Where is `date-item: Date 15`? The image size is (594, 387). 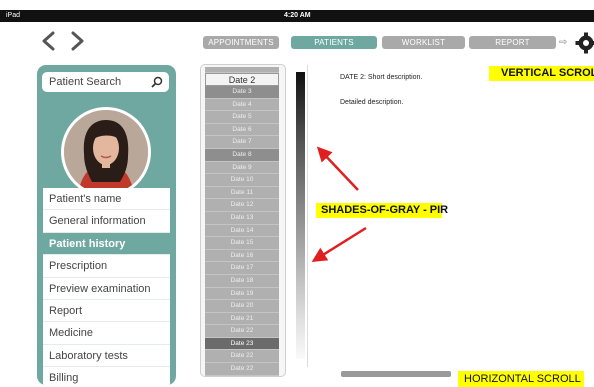 date-item: Date 15 is located at coordinates (242, 243).